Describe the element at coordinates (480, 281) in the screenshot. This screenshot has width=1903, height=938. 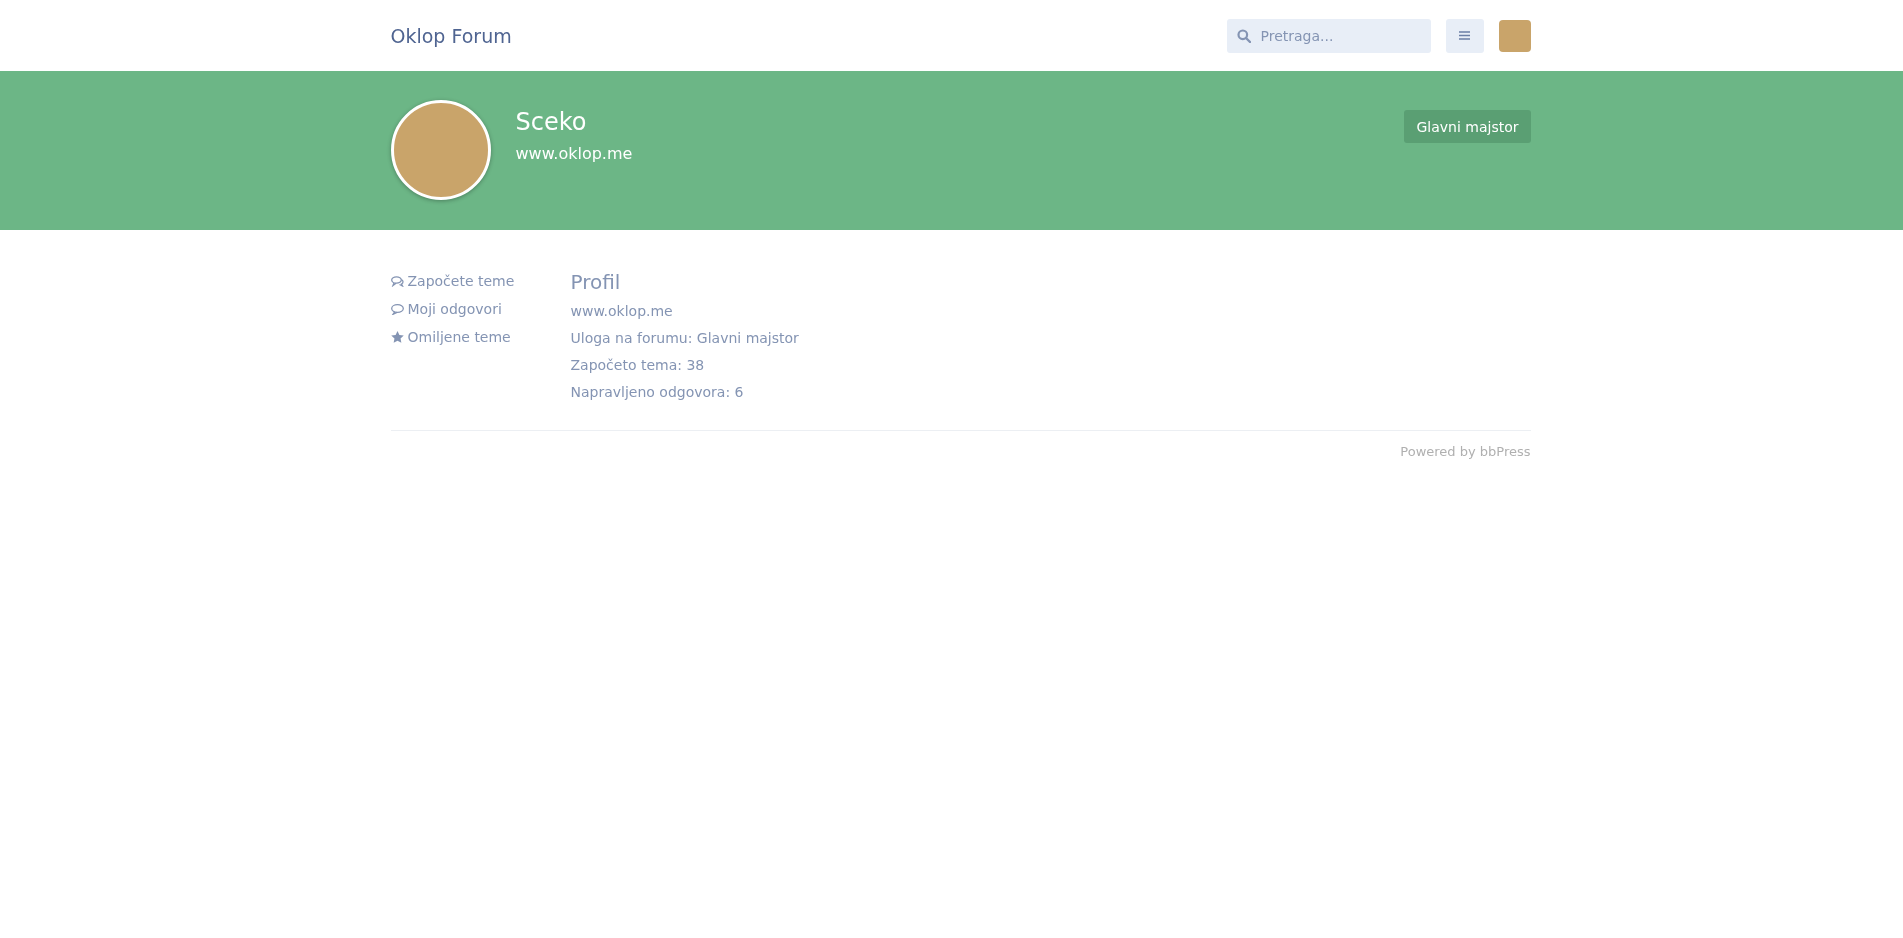
I see `sidebar-link: Započete teme` at that location.